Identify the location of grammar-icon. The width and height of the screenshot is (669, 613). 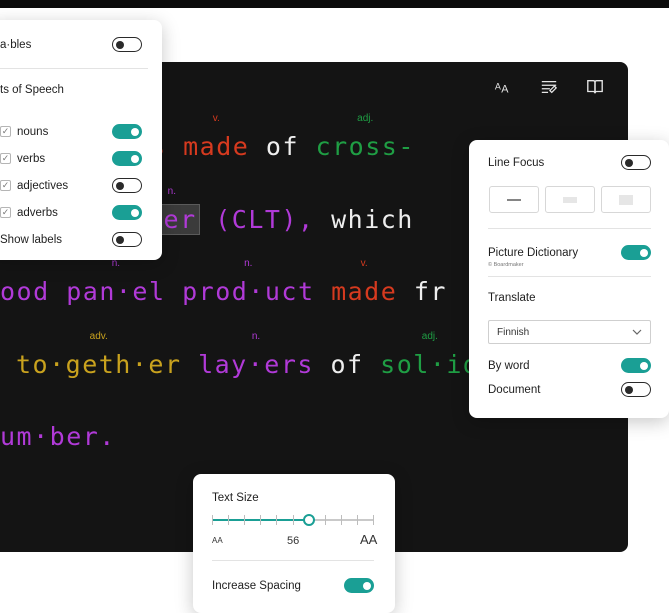
(549, 87).